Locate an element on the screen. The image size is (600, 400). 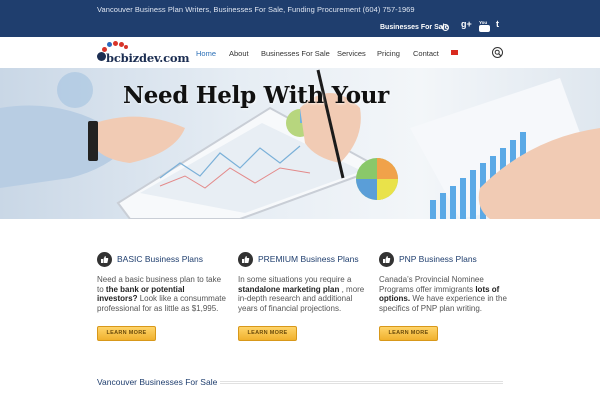
nav-home: Home is located at coordinates (206, 53).